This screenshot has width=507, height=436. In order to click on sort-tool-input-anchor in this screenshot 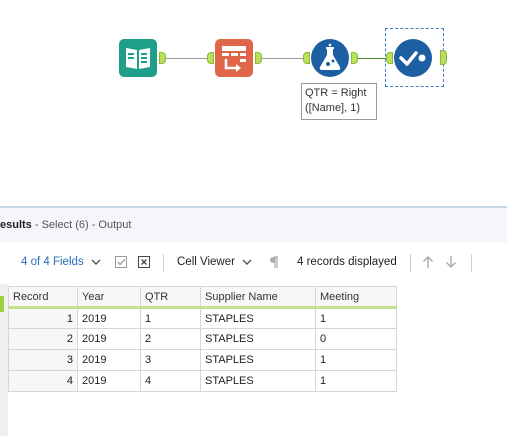, I will do `click(210, 58)`.